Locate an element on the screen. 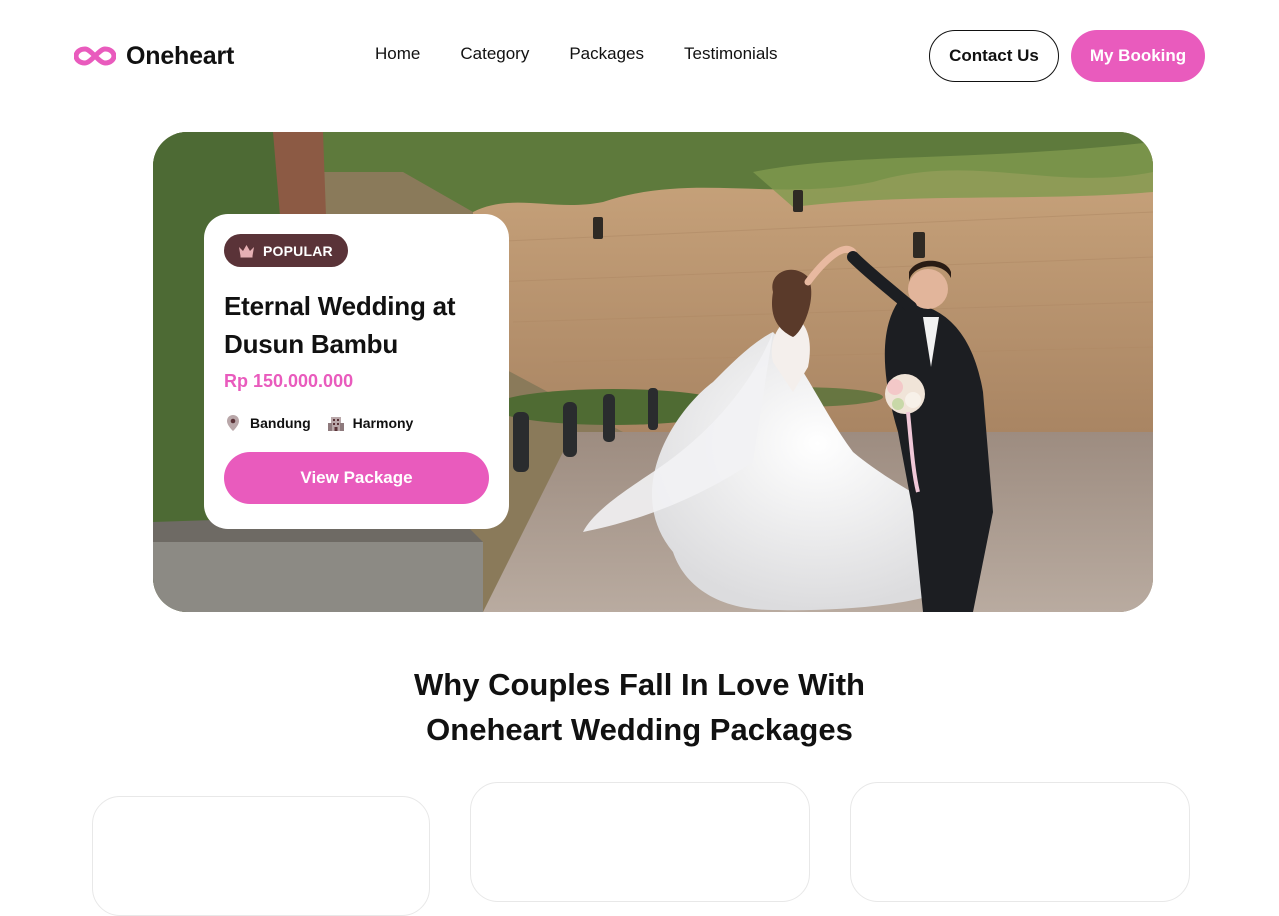  crown-icon is located at coordinates (246, 251).